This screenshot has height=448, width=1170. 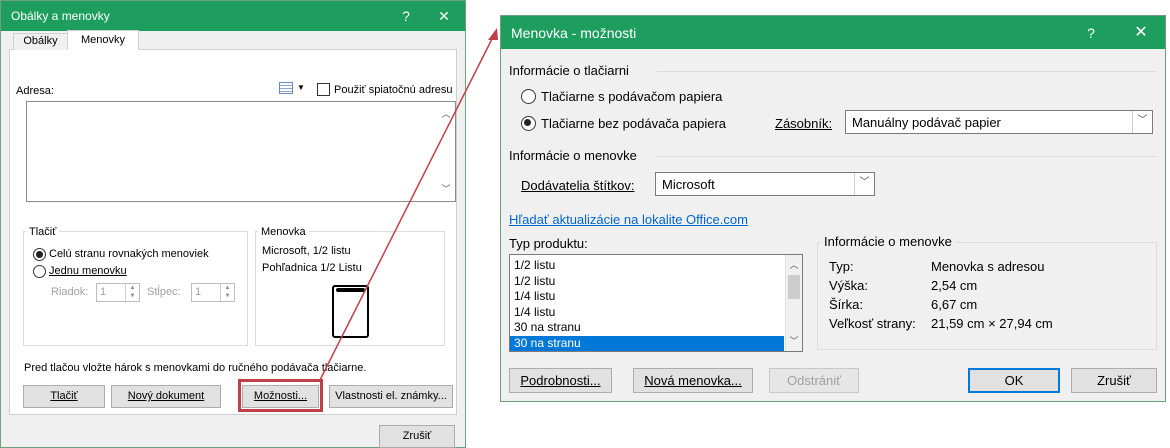 What do you see at coordinates (164, 292) in the screenshot?
I see `col-label: Stĺpec:` at bounding box center [164, 292].